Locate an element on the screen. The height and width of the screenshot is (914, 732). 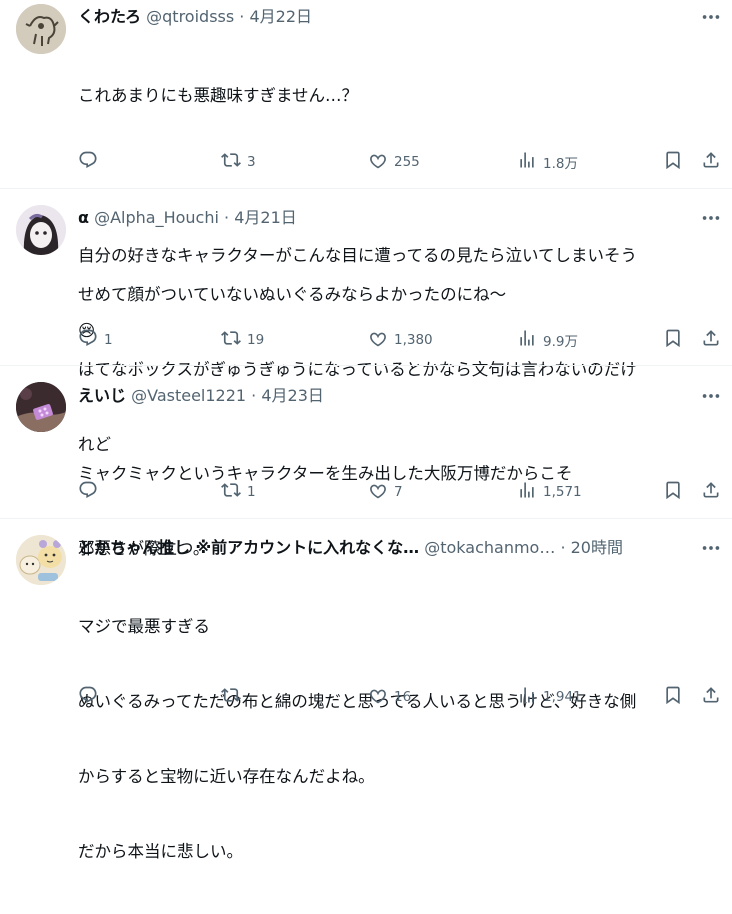
retweet-button: 3 is located at coordinates (238, 162).